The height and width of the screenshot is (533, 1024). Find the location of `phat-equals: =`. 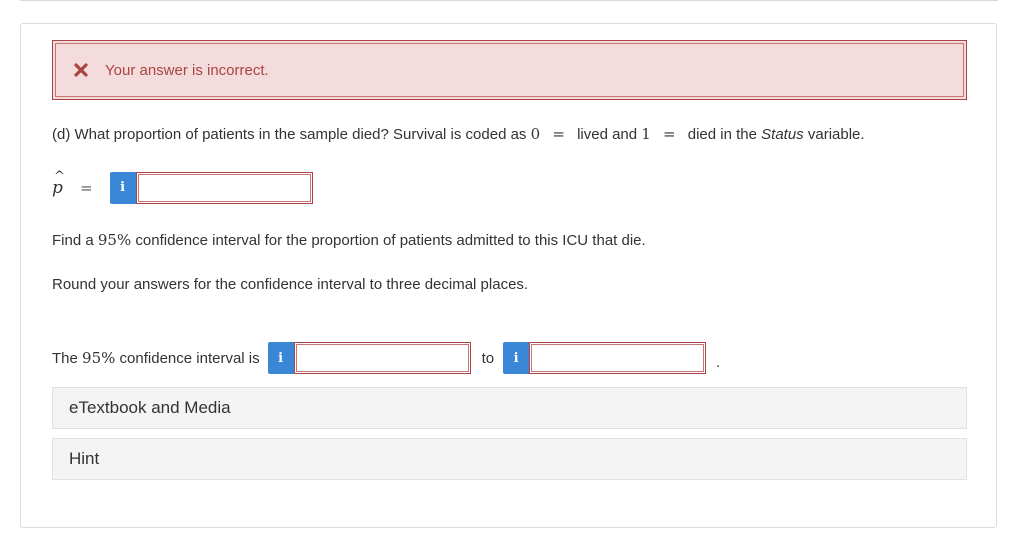

phat-equals: = is located at coordinates (86, 187).